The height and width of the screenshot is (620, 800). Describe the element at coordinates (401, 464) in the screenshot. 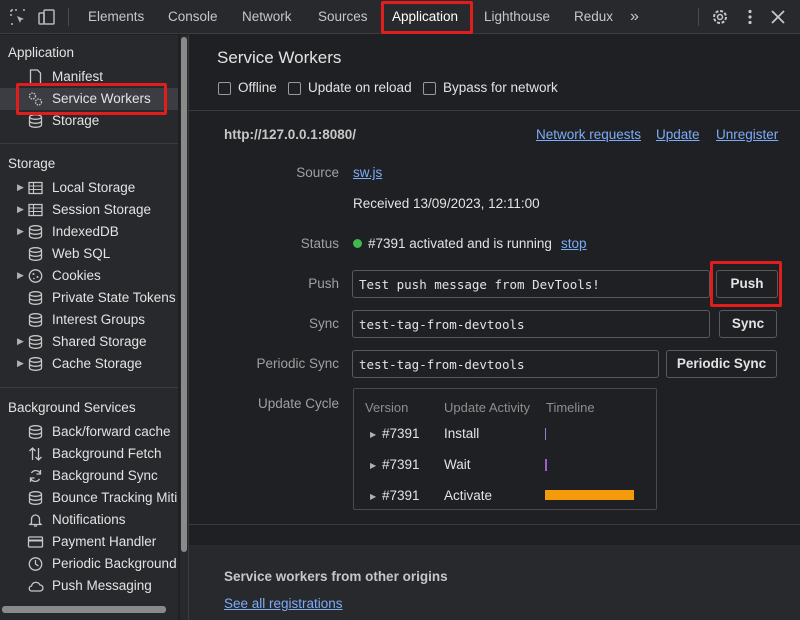

I see `cycle-version: #7391` at that location.